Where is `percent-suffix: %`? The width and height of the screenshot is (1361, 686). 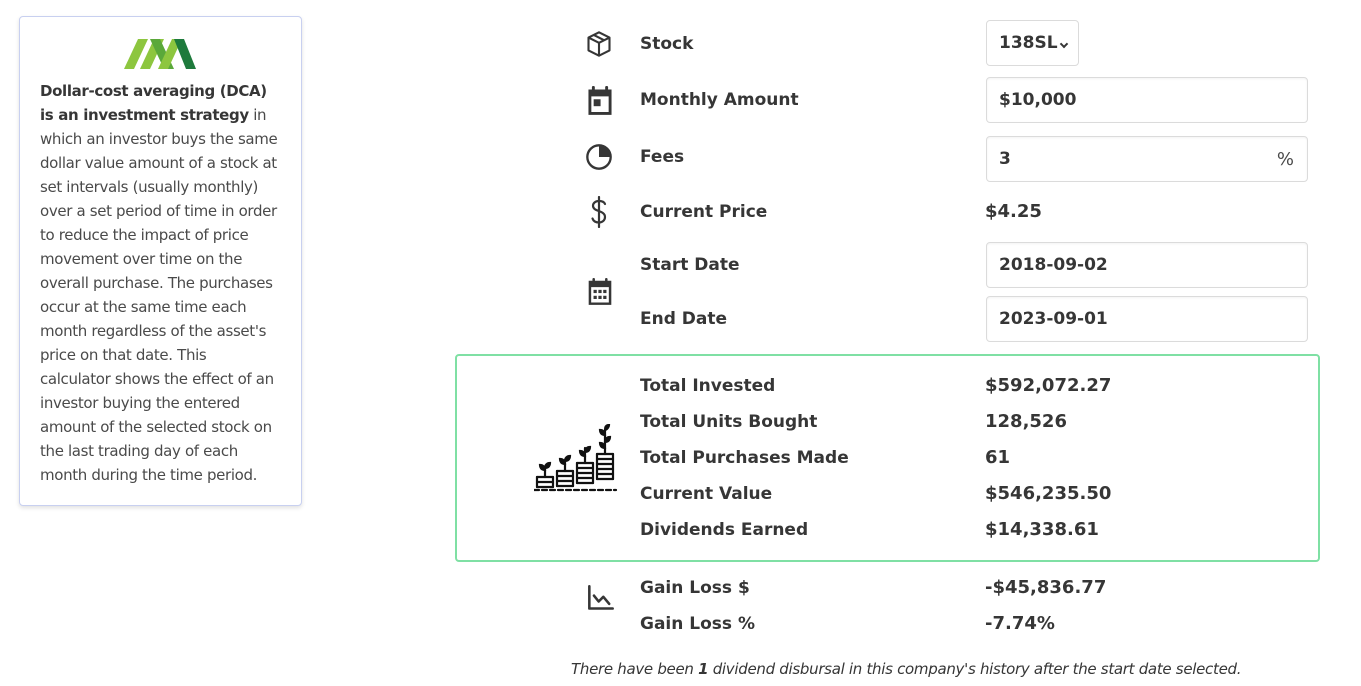
percent-suffix: % is located at coordinates (1285, 159).